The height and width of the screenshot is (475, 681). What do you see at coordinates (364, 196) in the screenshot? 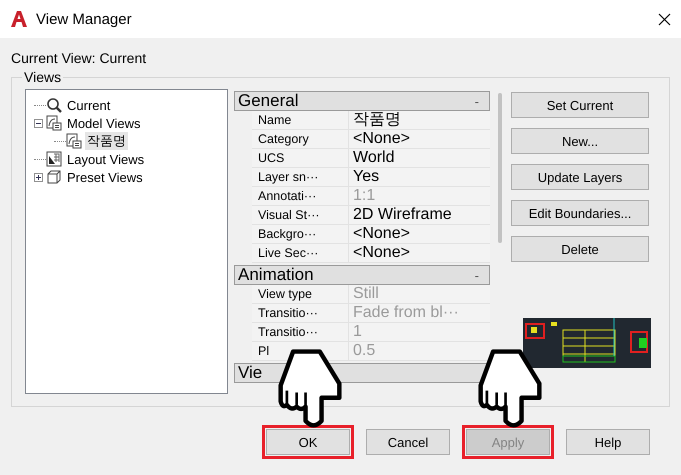
I see `property-value: 1:1` at bounding box center [364, 196].